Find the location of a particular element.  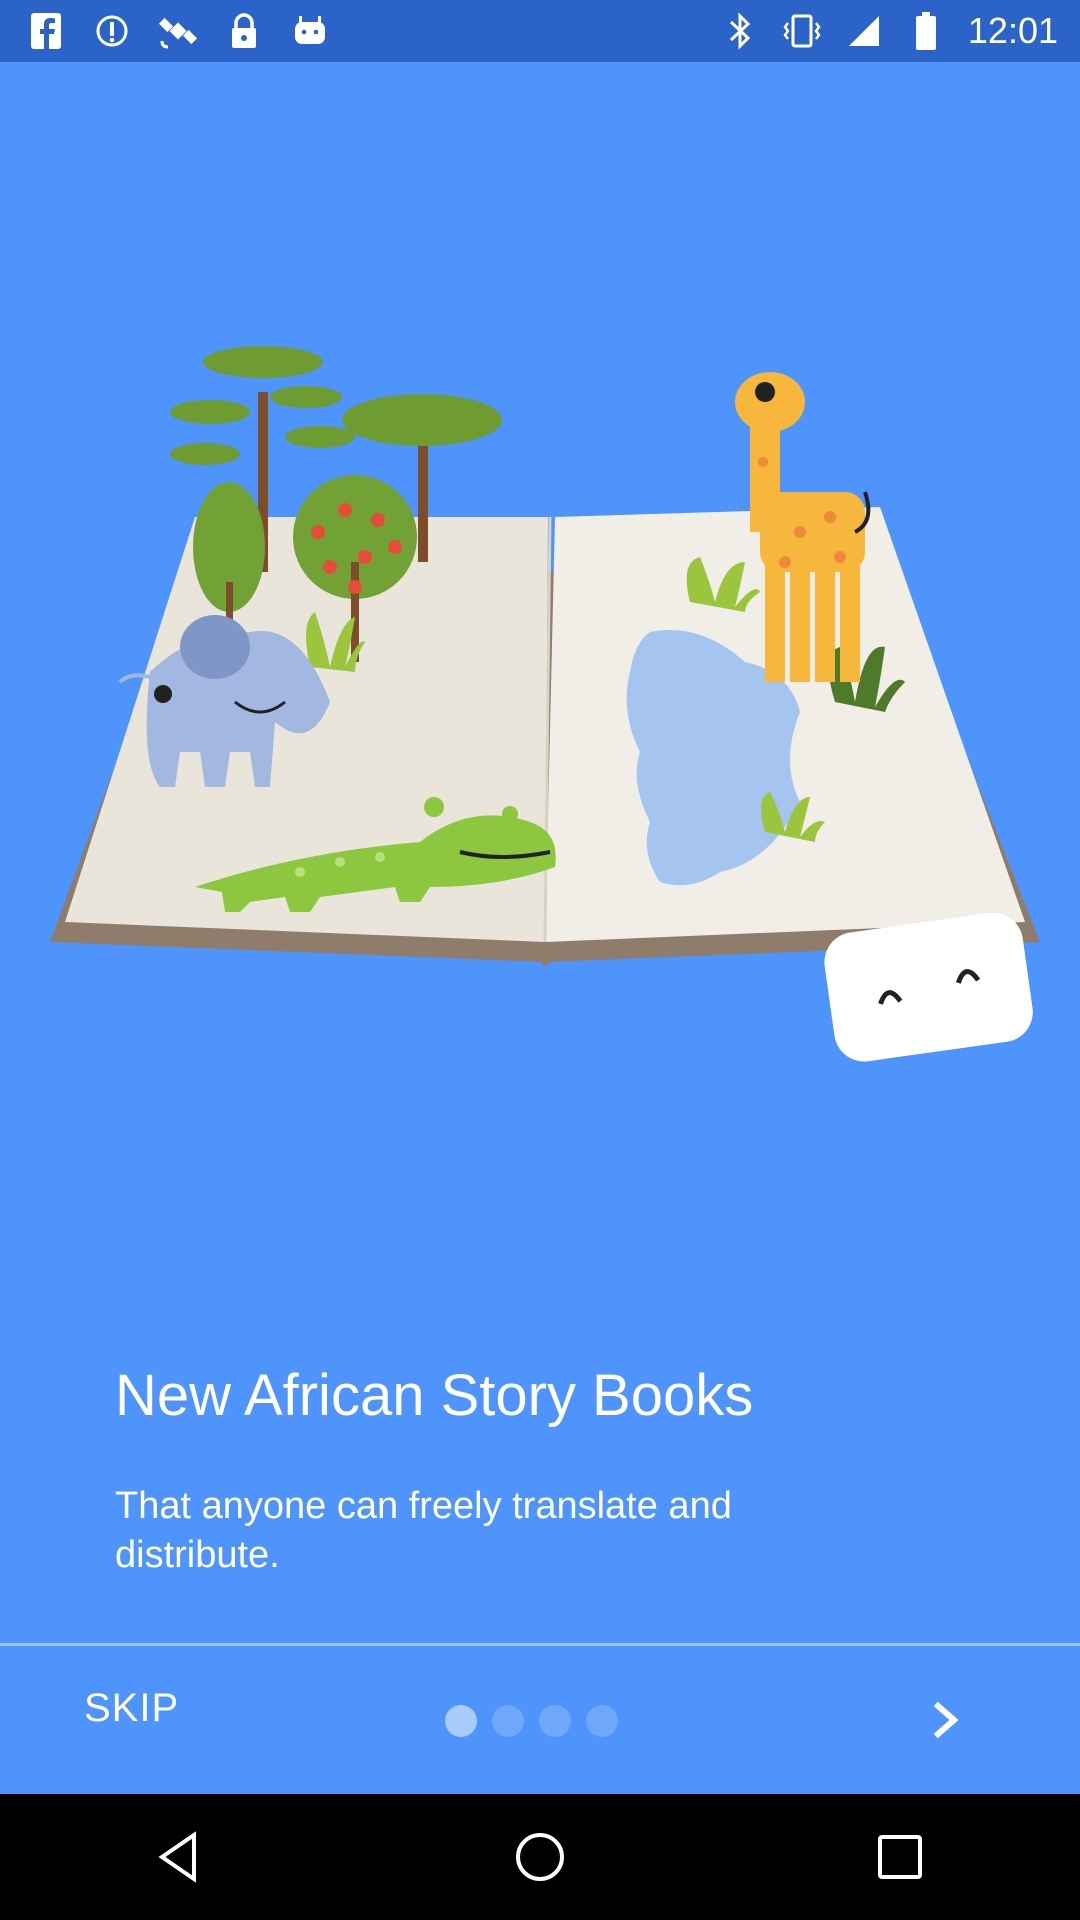

facebook-icon is located at coordinates (46, 31).